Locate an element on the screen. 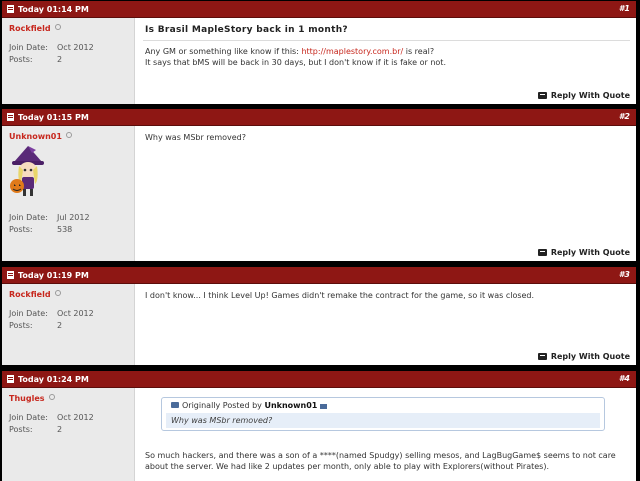  post-number-link: #1 is located at coordinates (624, 8).